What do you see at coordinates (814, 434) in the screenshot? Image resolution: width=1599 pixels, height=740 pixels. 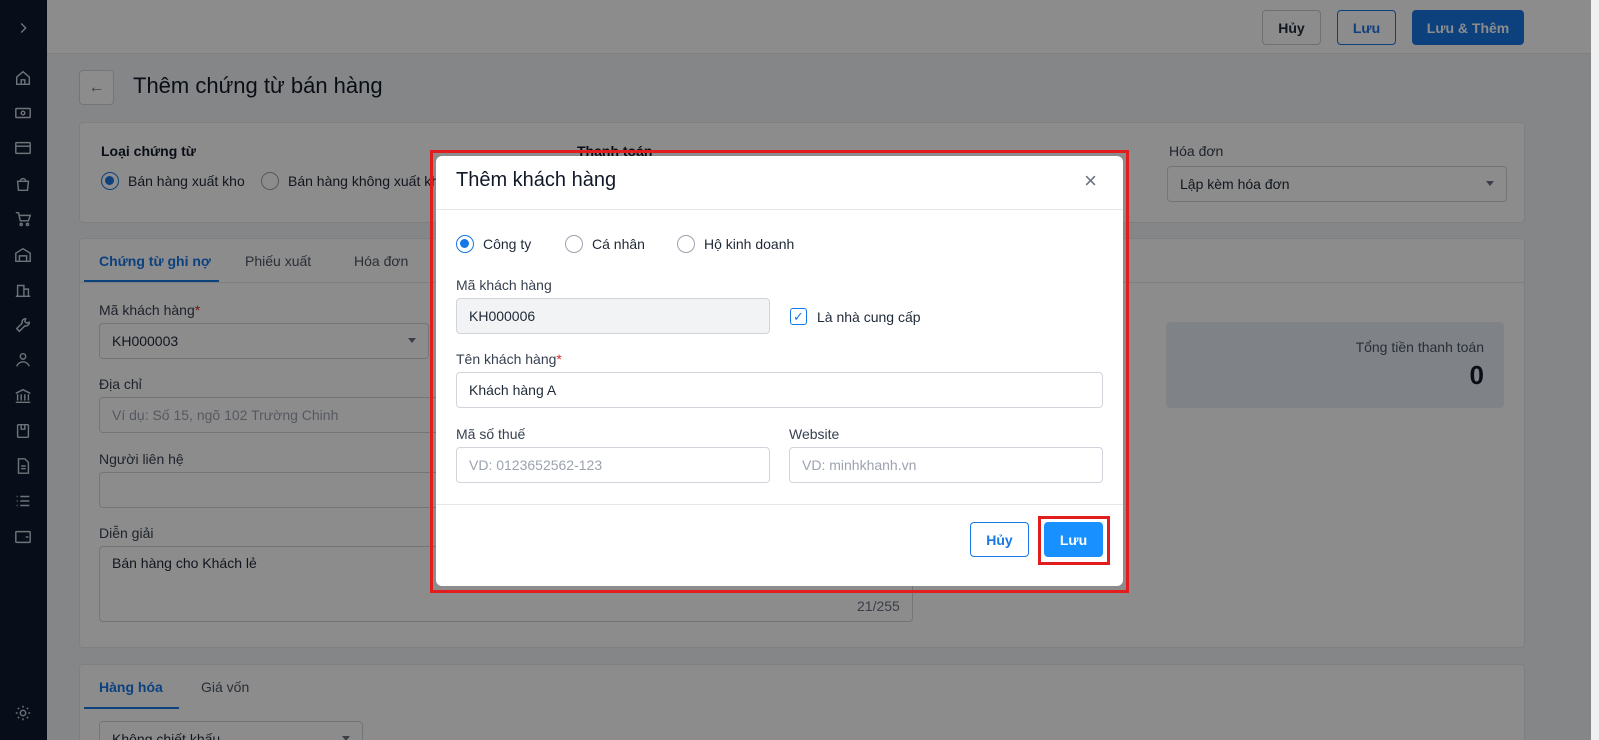 I see `website-label: Website` at bounding box center [814, 434].